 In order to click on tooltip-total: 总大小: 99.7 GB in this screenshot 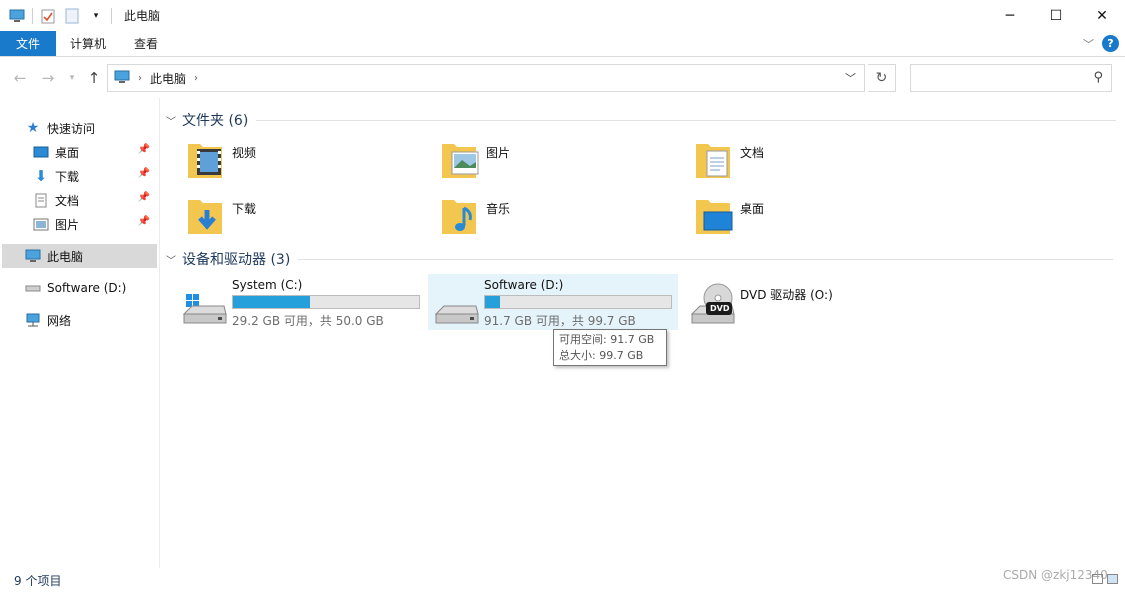, I will do `click(601, 355)`.